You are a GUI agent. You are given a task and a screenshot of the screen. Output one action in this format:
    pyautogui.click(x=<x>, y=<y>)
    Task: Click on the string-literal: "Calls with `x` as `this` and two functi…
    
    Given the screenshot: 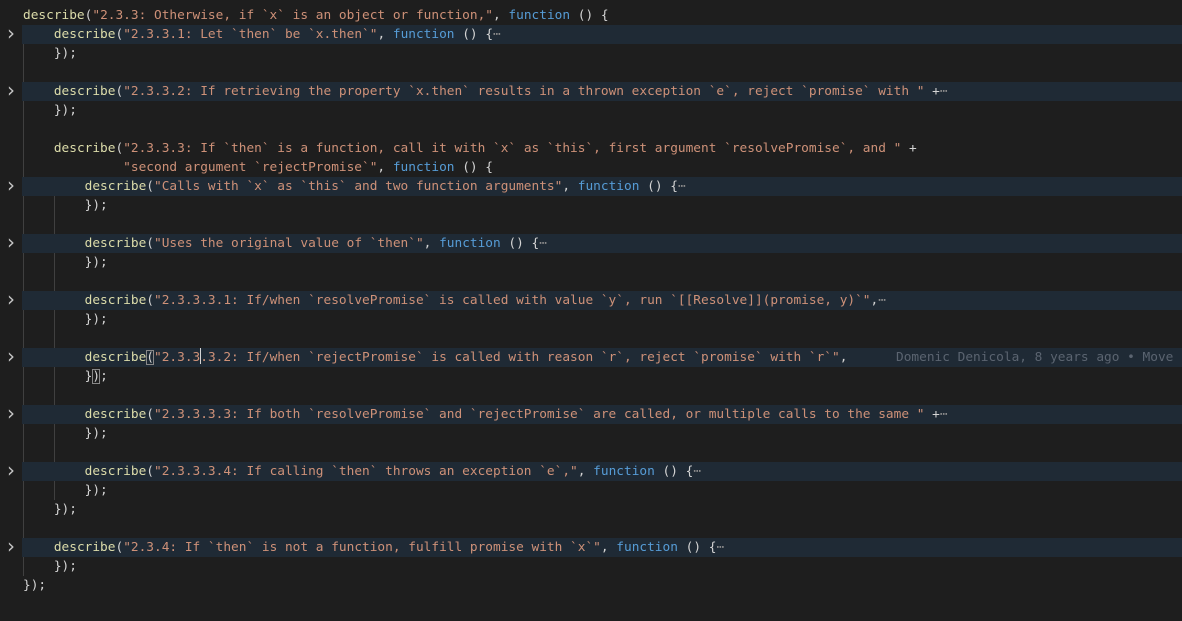 What is the action you would take?
    pyautogui.click(x=358, y=186)
    